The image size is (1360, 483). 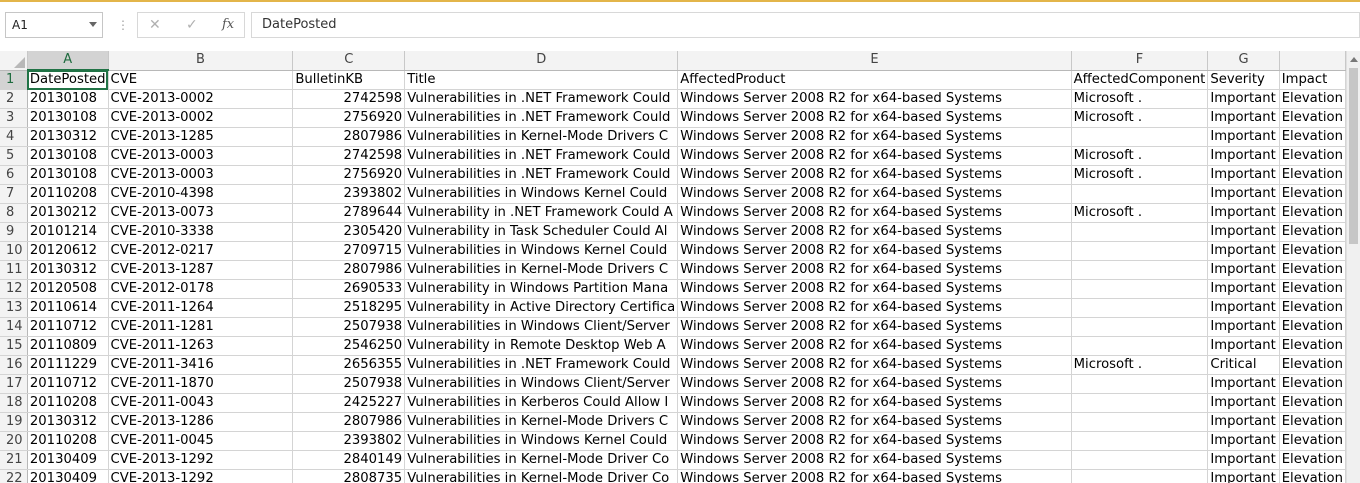 I want to click on row-header: 21, so click(x=14, y=460).